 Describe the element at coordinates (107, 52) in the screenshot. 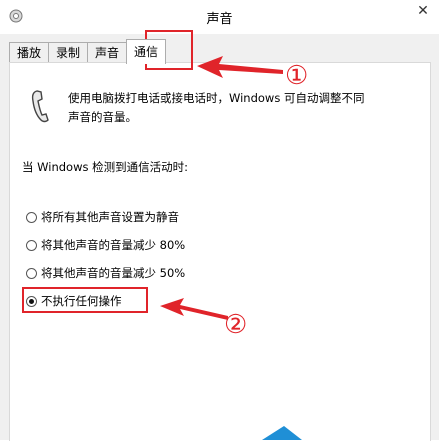

I see `tab-sounds: 声音` at that location.